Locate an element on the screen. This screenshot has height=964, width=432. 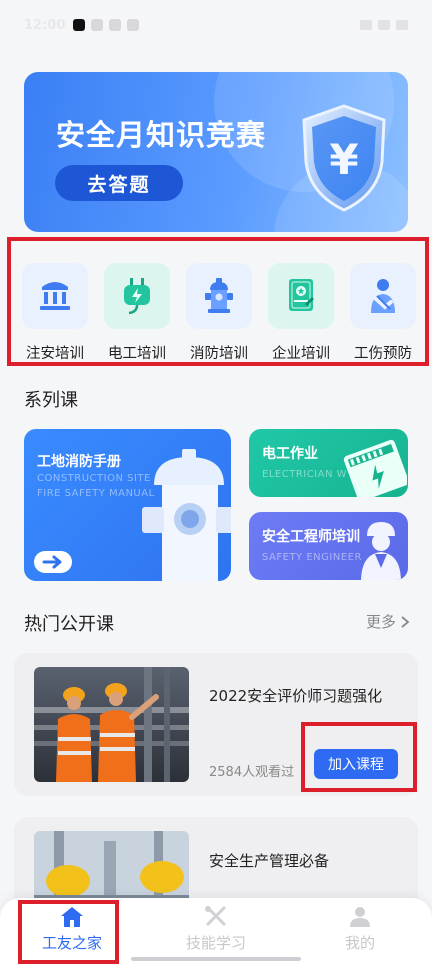
wifi-icon is located at coordinates (384, 25).